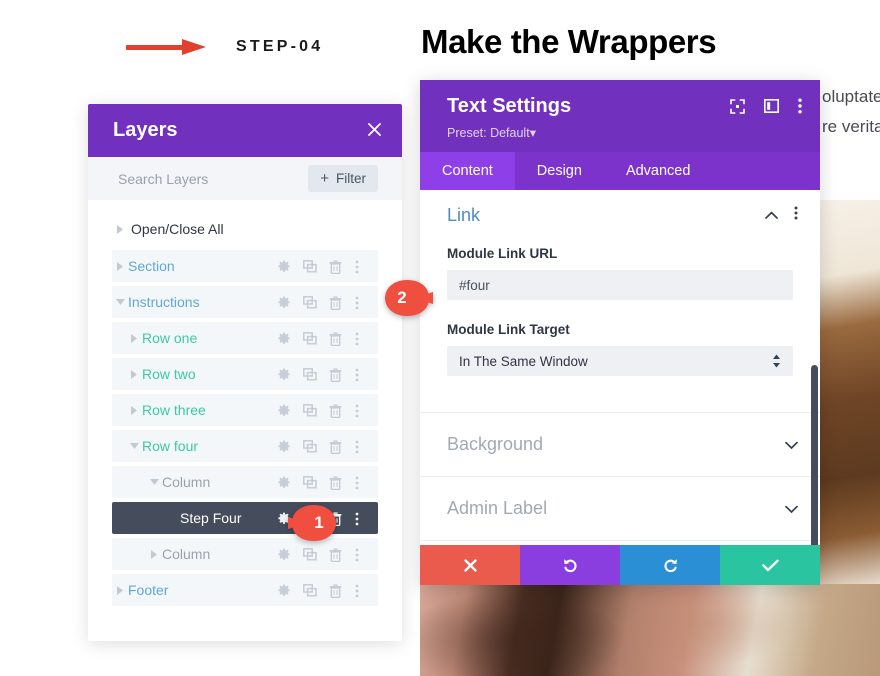  What do you see at coordinates (467, 171) in the screenshot?
I see `tab-content: Content` at bounding box center [467, 171].